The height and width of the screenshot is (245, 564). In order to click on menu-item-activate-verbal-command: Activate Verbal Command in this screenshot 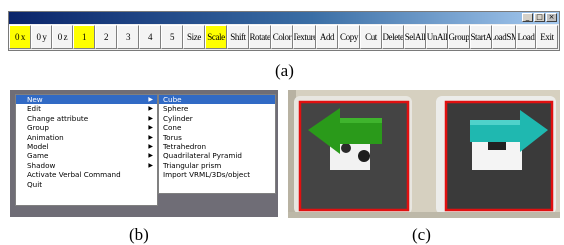, I will do `click(86, 174)`.